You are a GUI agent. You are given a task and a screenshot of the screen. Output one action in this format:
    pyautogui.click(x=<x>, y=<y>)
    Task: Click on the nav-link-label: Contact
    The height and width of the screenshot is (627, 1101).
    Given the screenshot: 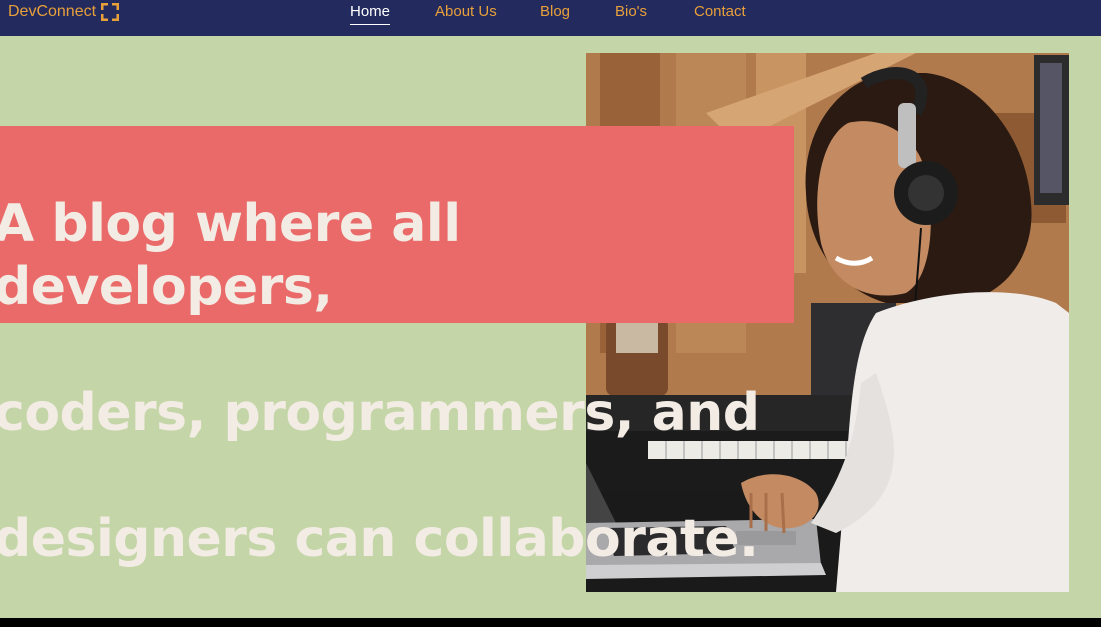 What is the action you would take?
    pyautogui.click(x=720, y=11)
    